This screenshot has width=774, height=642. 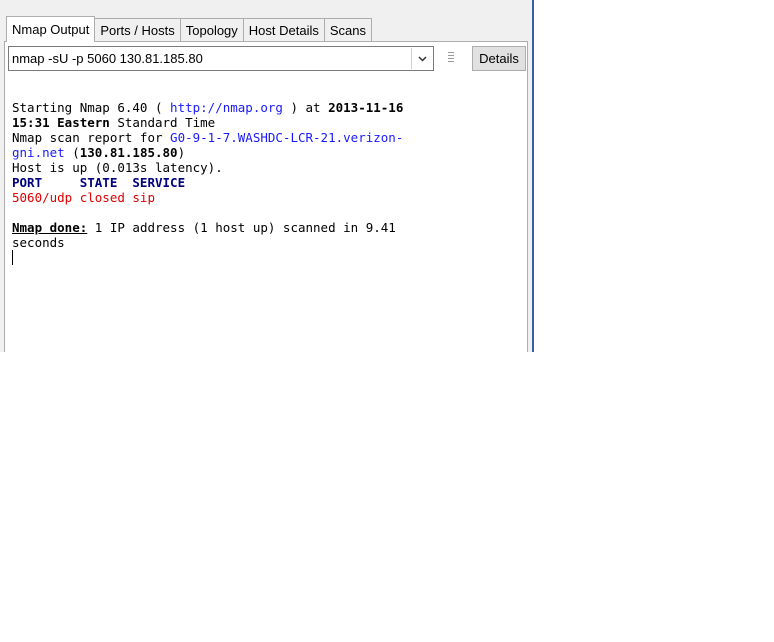 I want to click on output-host-up: Host is up (0.013s latency)., so click(x=117, y=167).